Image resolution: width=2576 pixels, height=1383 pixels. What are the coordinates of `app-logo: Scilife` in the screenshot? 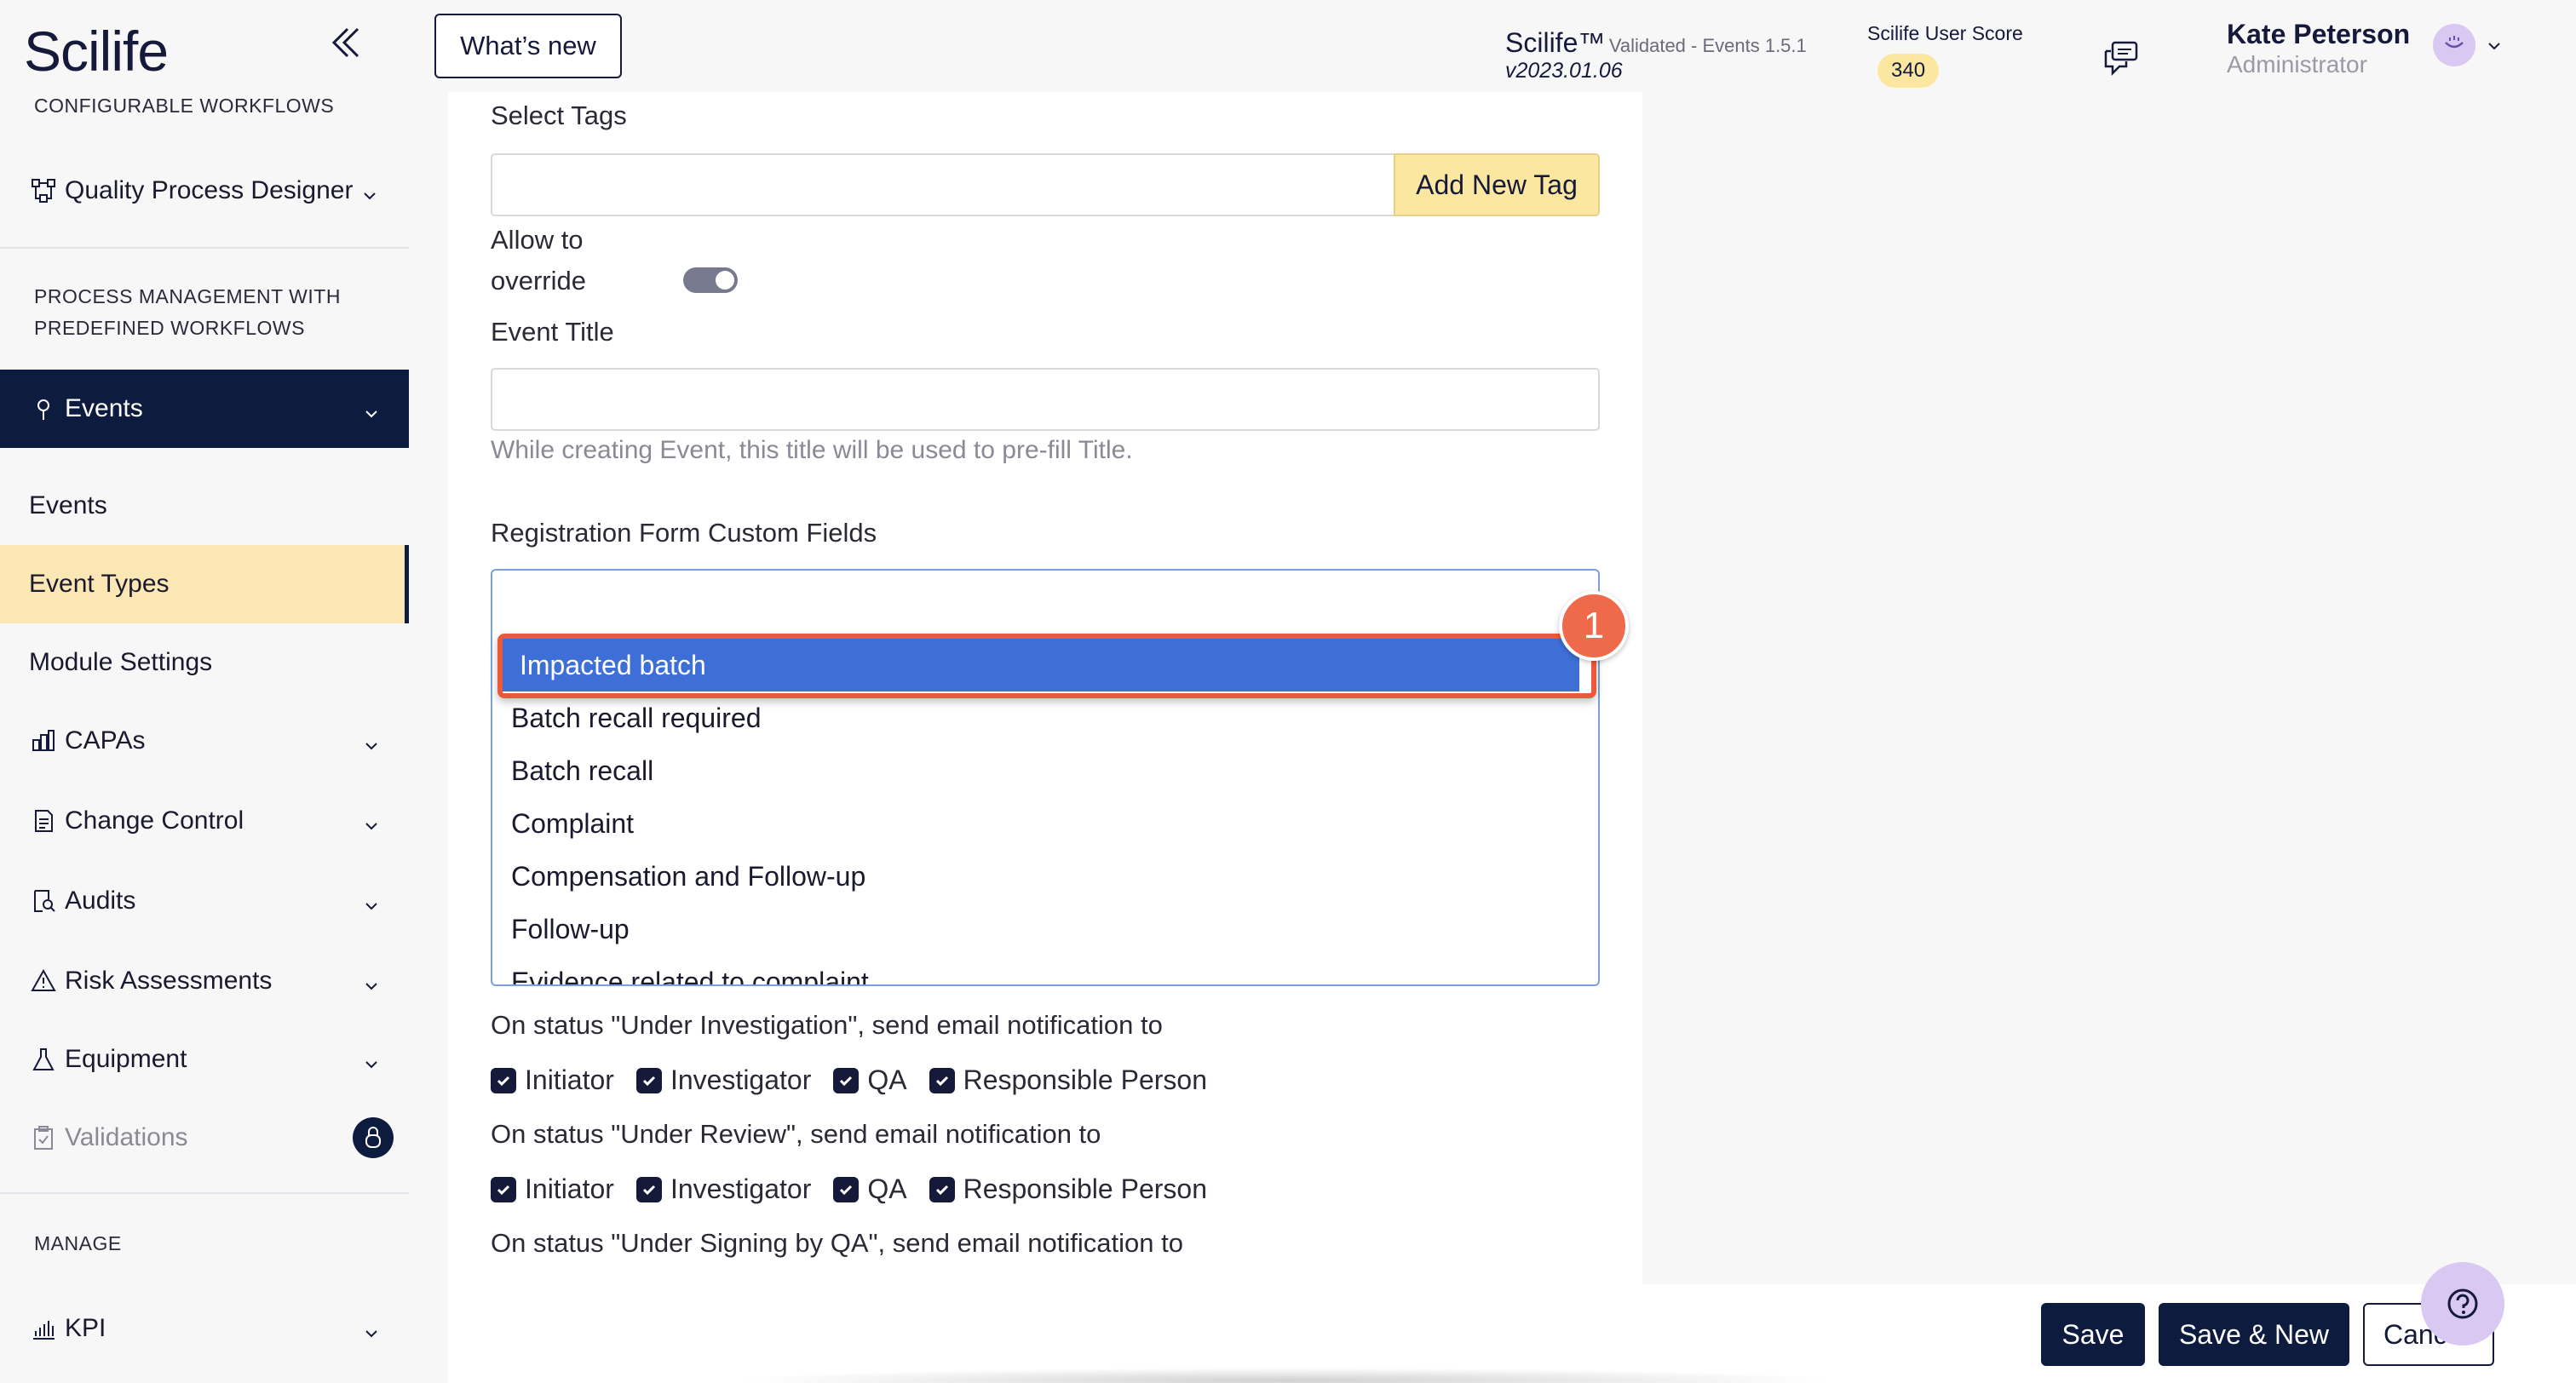 It's located at (97, 51).